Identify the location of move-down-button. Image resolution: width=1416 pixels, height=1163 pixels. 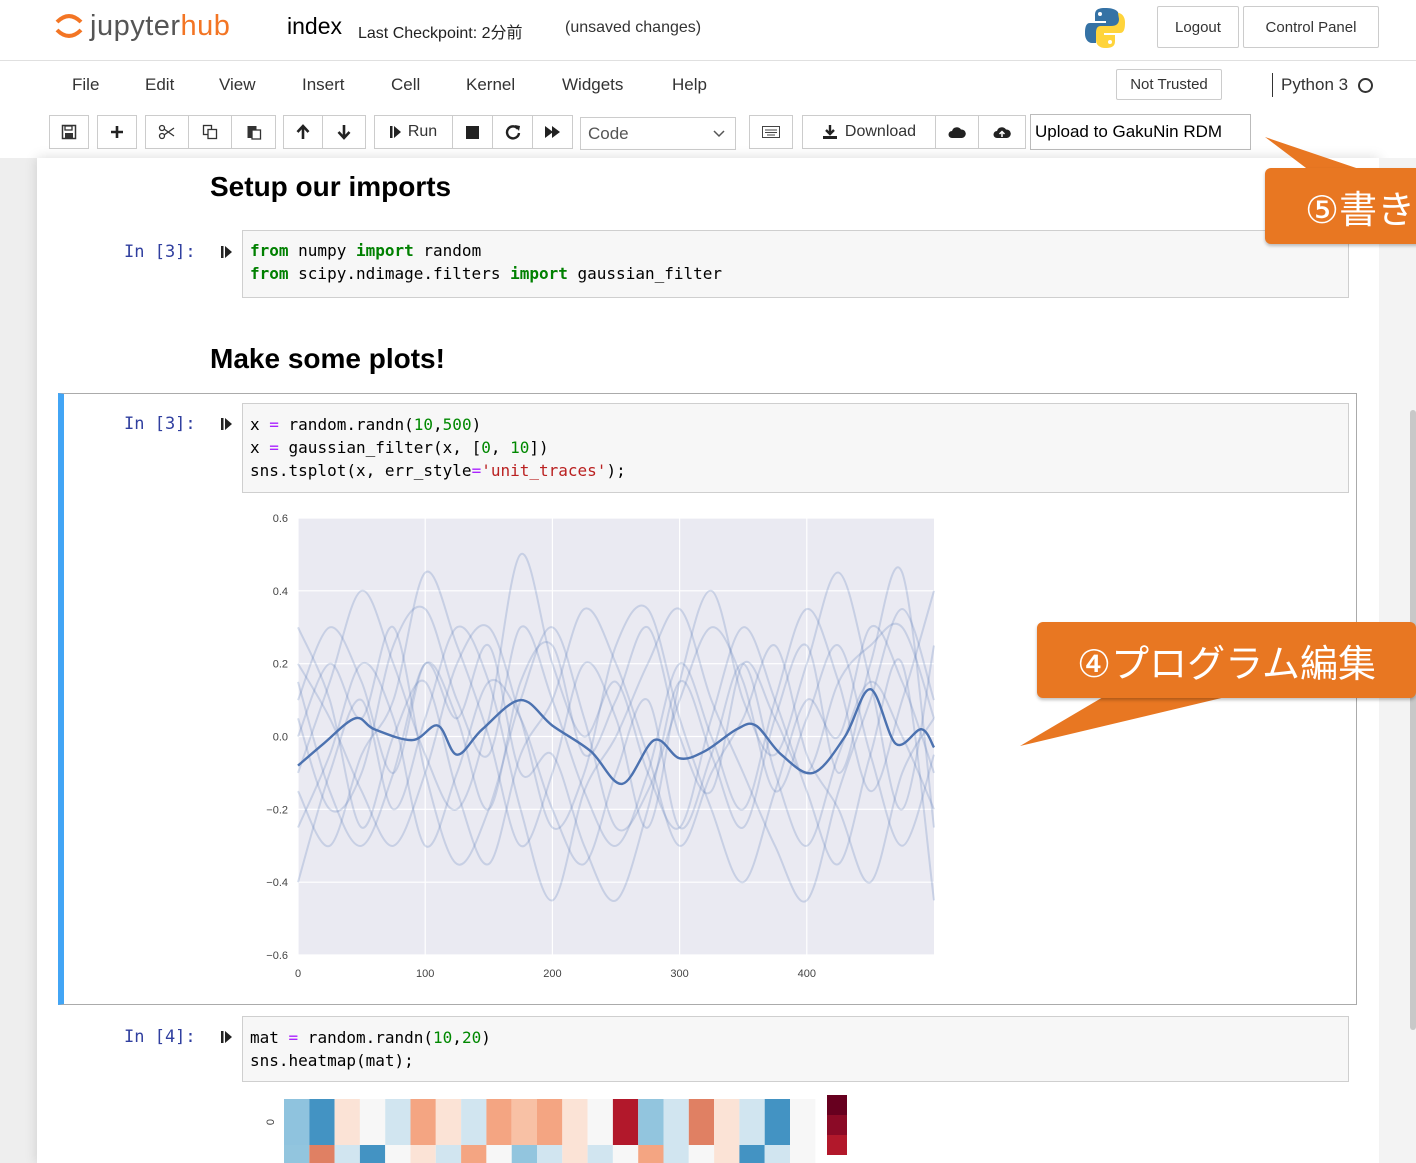
(344, 132).